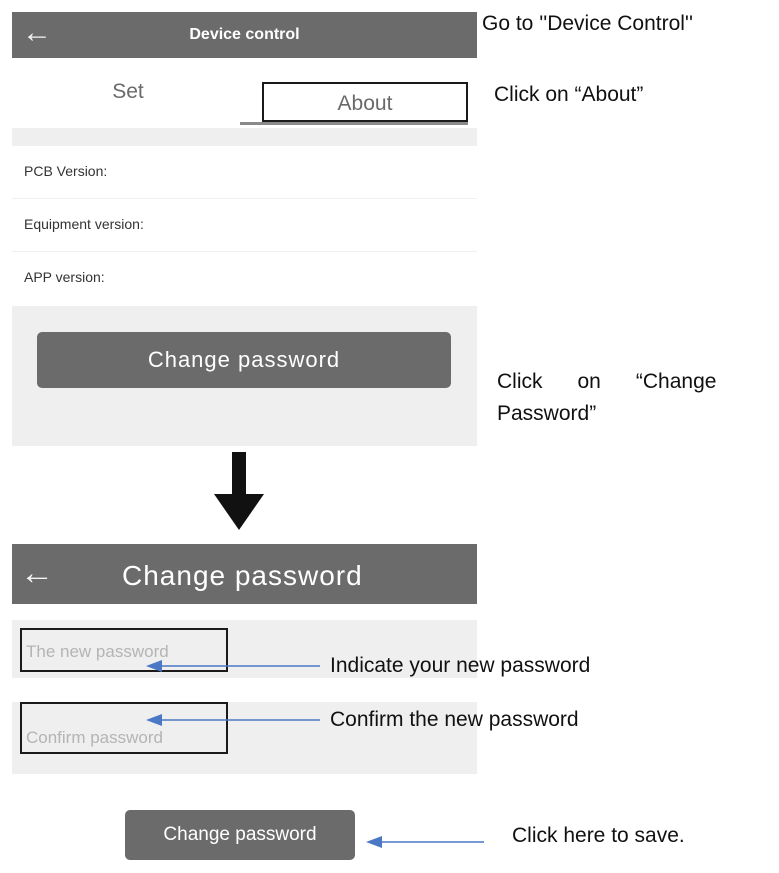 This screenshot has width=779, height=873. I want to click on new-password-pointer-arrow, so click(233, 666).